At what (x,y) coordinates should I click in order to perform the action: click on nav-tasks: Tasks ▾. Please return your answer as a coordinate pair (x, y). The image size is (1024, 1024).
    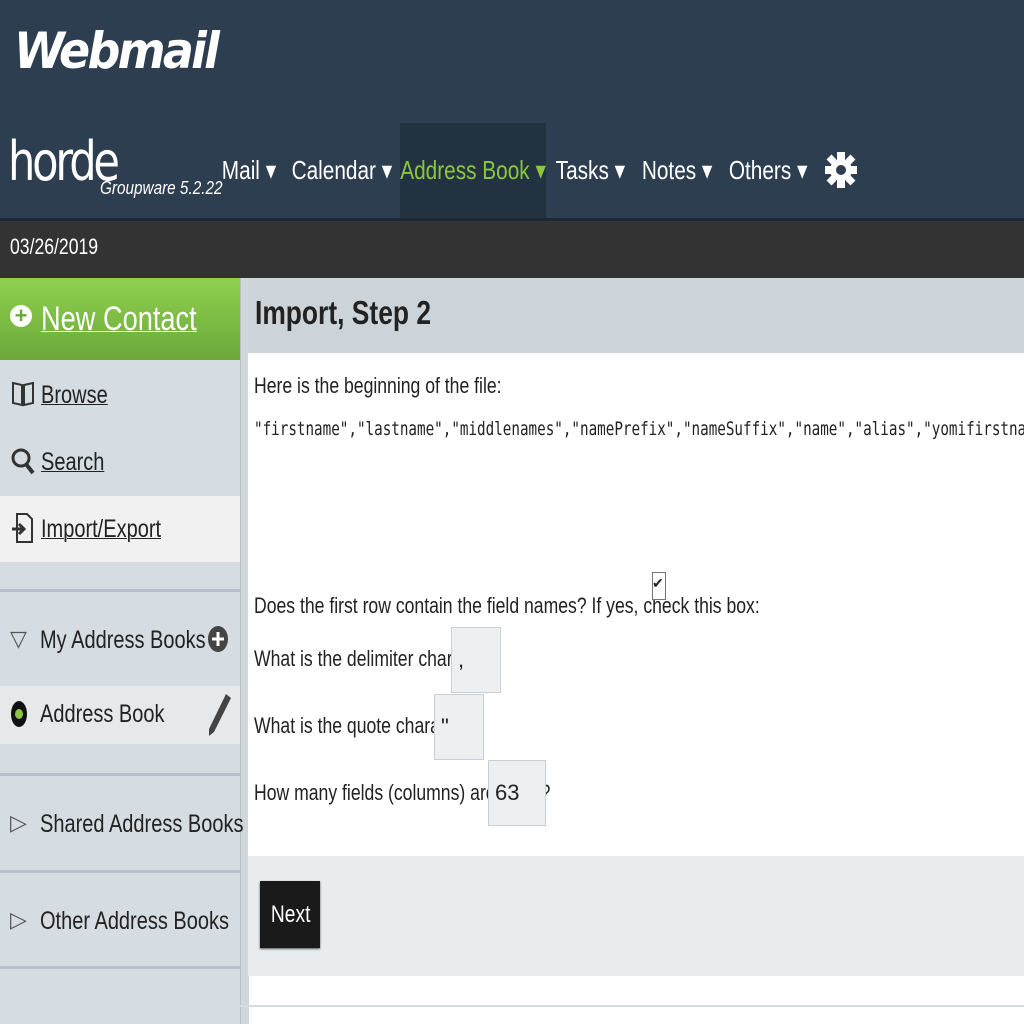
    Looking at the image, I should click on (590, 170).